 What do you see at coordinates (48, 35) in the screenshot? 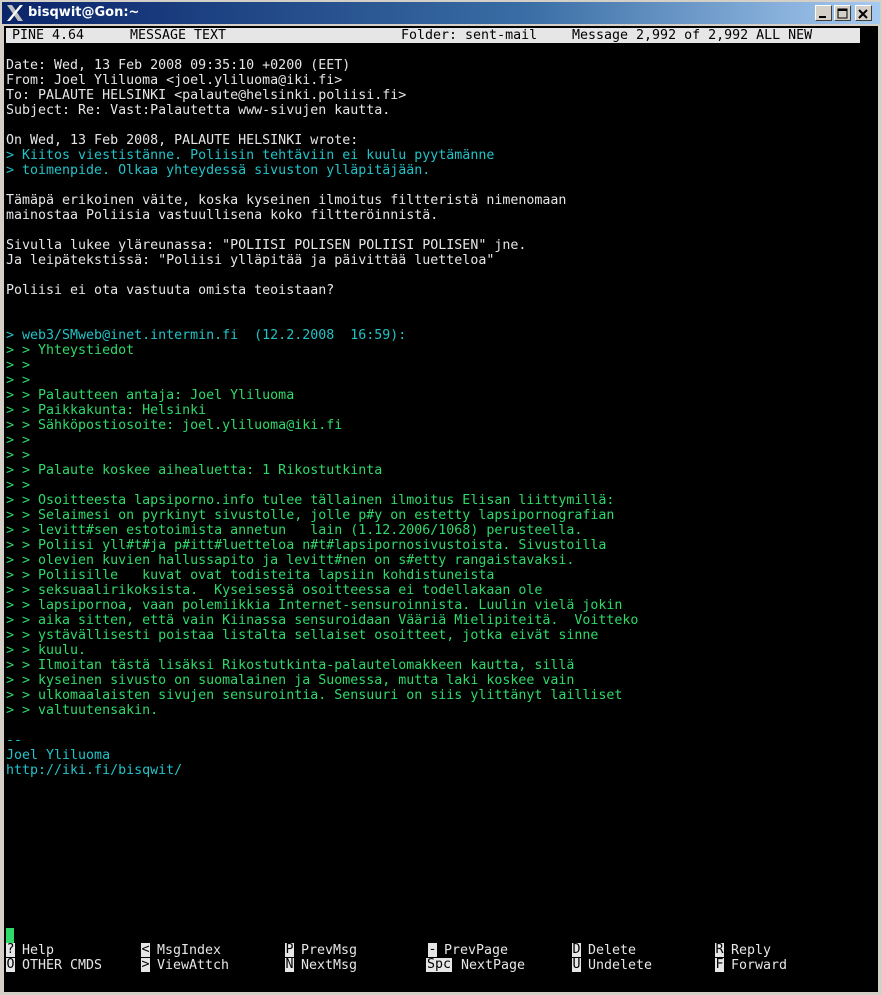
I see `app-version: PINE 4.64` at bounding box center [48, 35].